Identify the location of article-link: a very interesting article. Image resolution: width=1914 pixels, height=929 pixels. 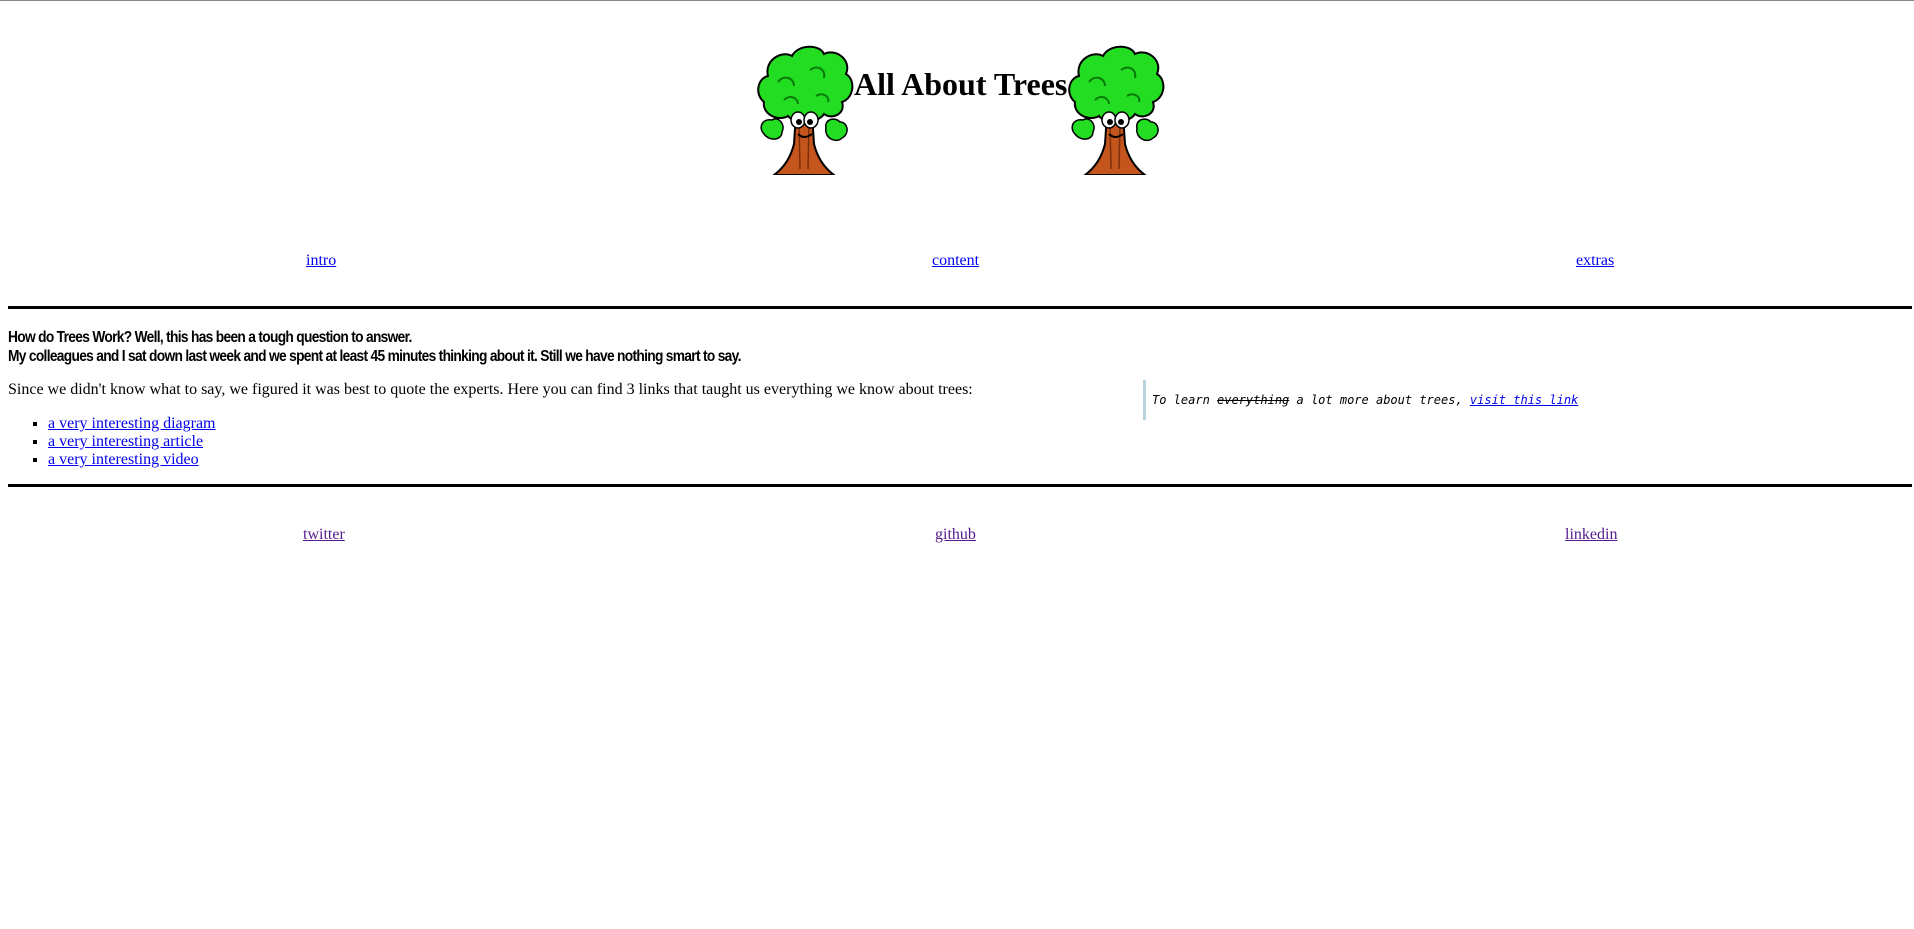
(125, 441).